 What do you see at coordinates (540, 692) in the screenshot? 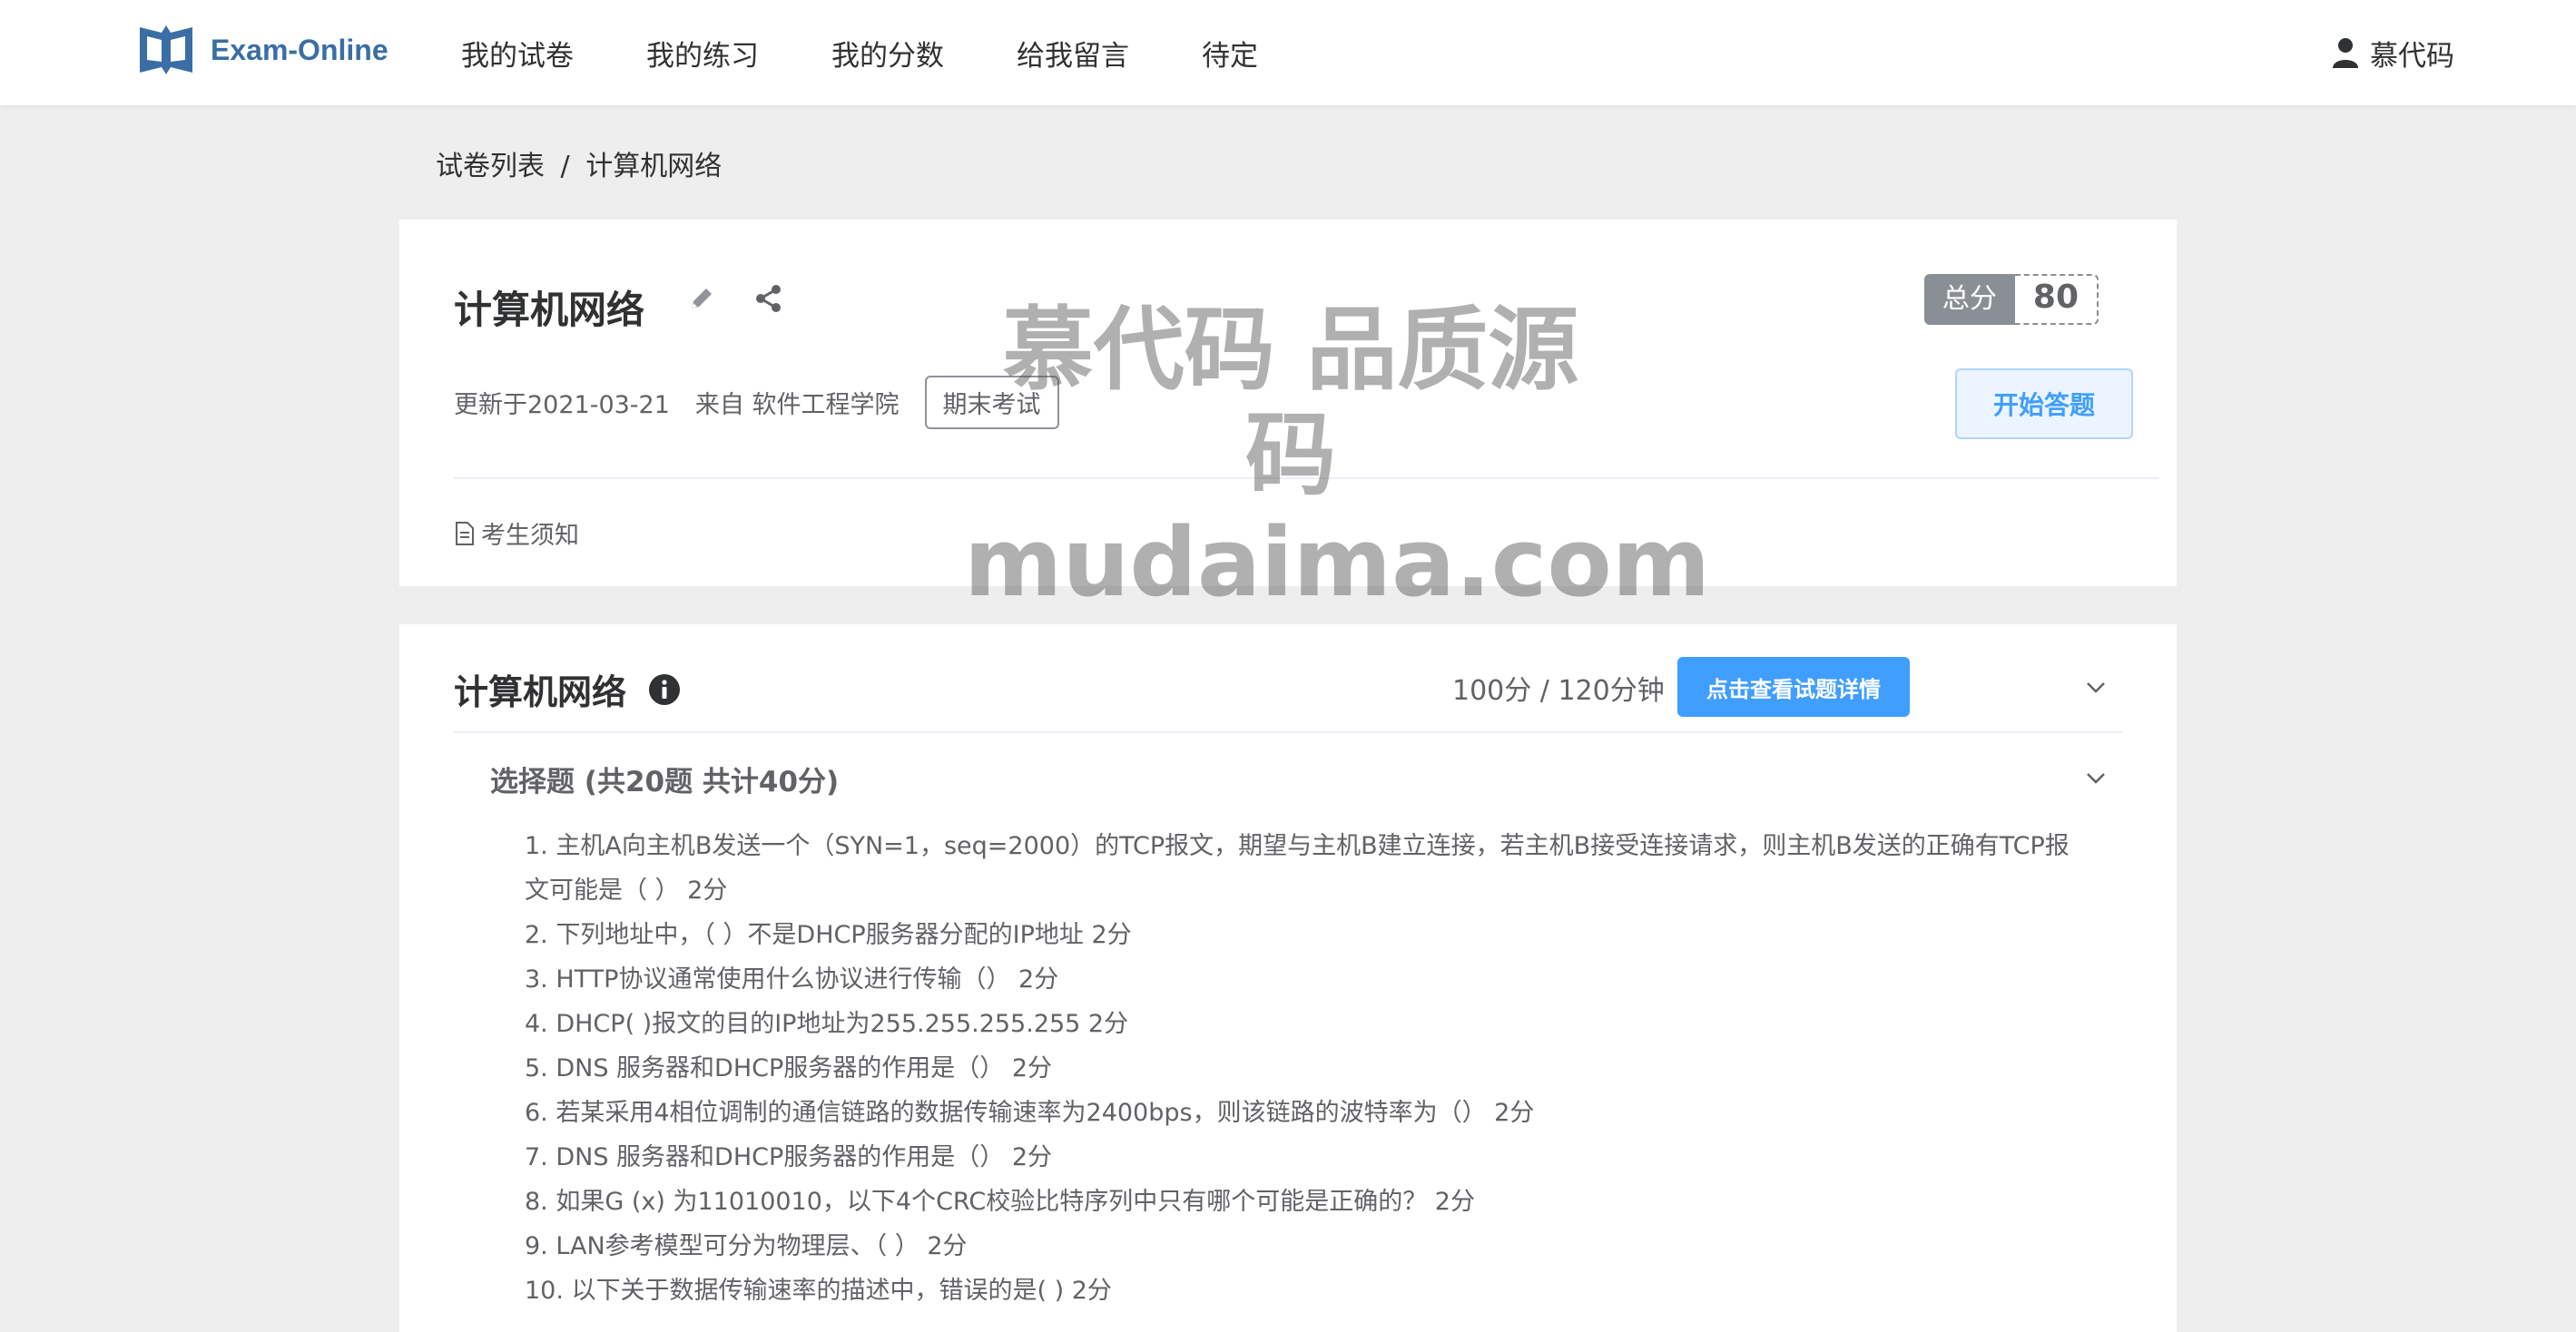
I see `section-title: 计算机网络` at bounding box center [540, 692].